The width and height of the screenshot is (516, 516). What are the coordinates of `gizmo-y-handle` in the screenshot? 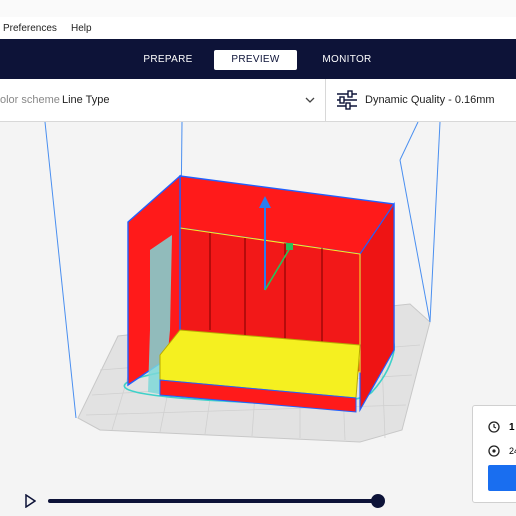 It's located at (289, 246).